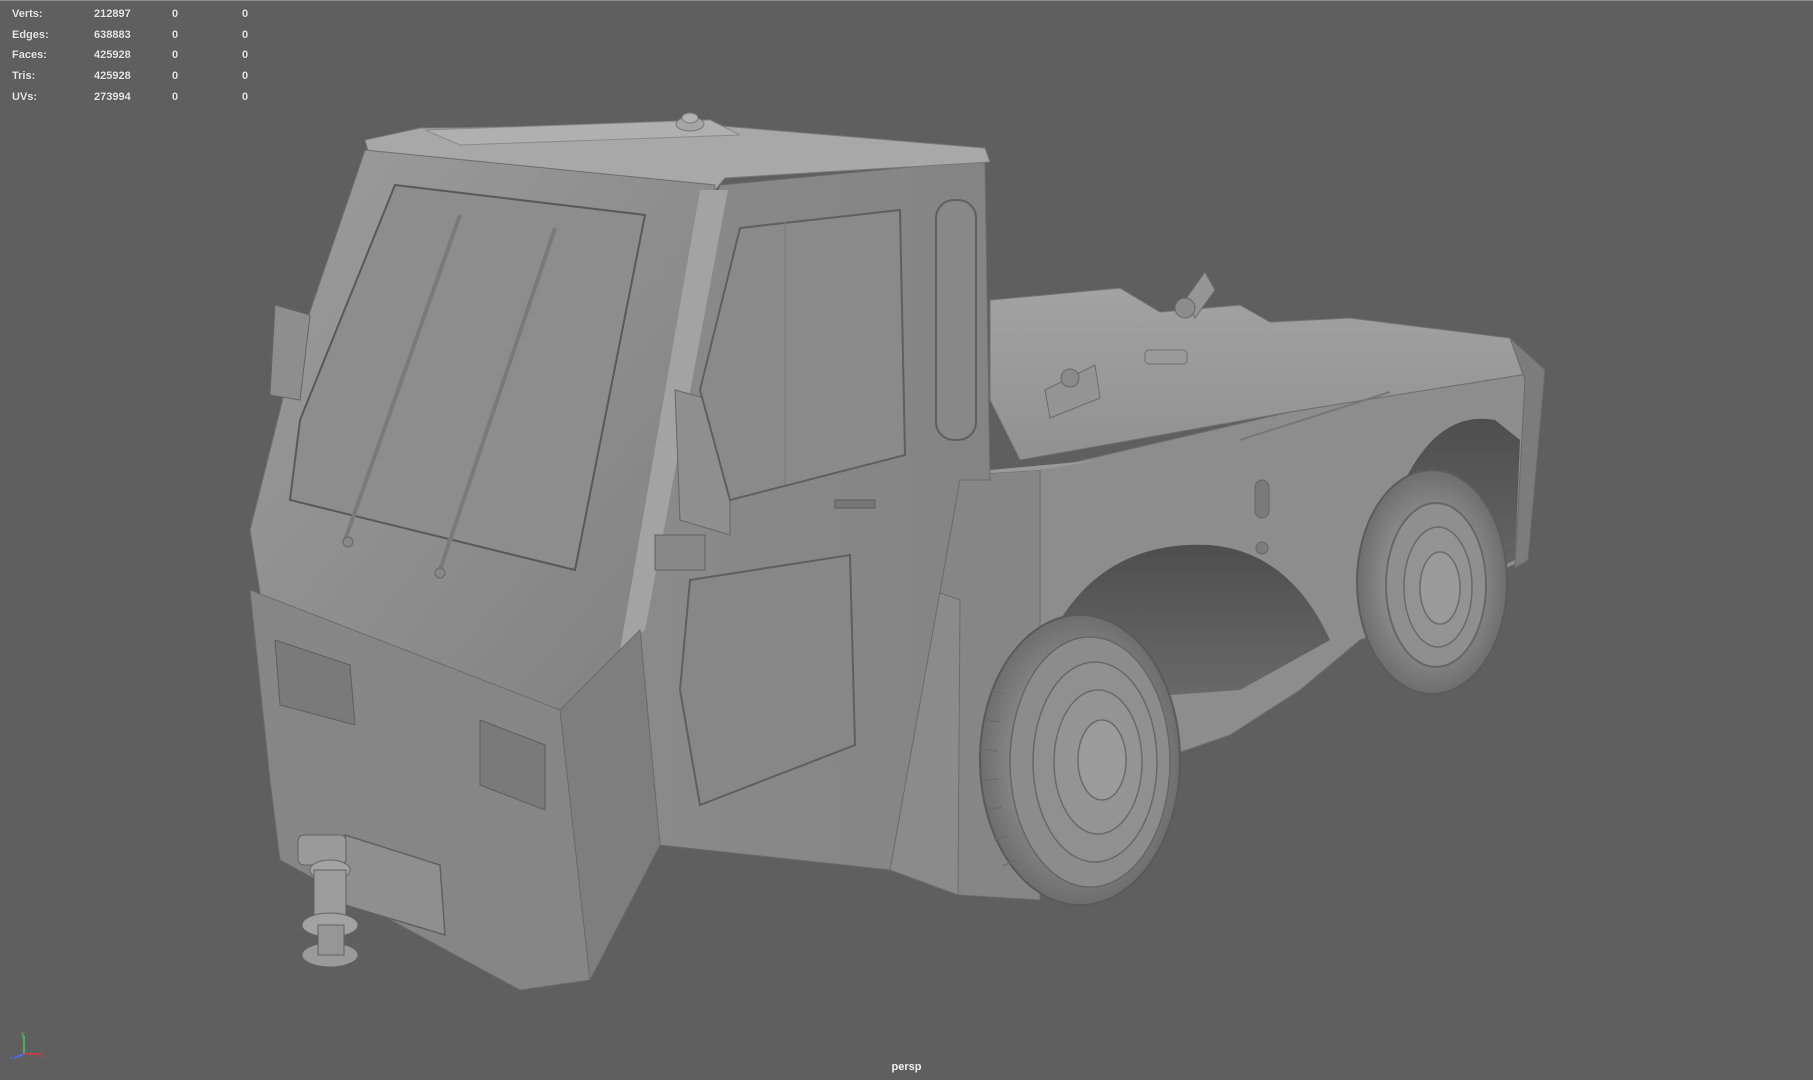 Image resolution: width=1813 pixels, height=1080 pixels. I want to click on front-wheel, so click(1080, 760).